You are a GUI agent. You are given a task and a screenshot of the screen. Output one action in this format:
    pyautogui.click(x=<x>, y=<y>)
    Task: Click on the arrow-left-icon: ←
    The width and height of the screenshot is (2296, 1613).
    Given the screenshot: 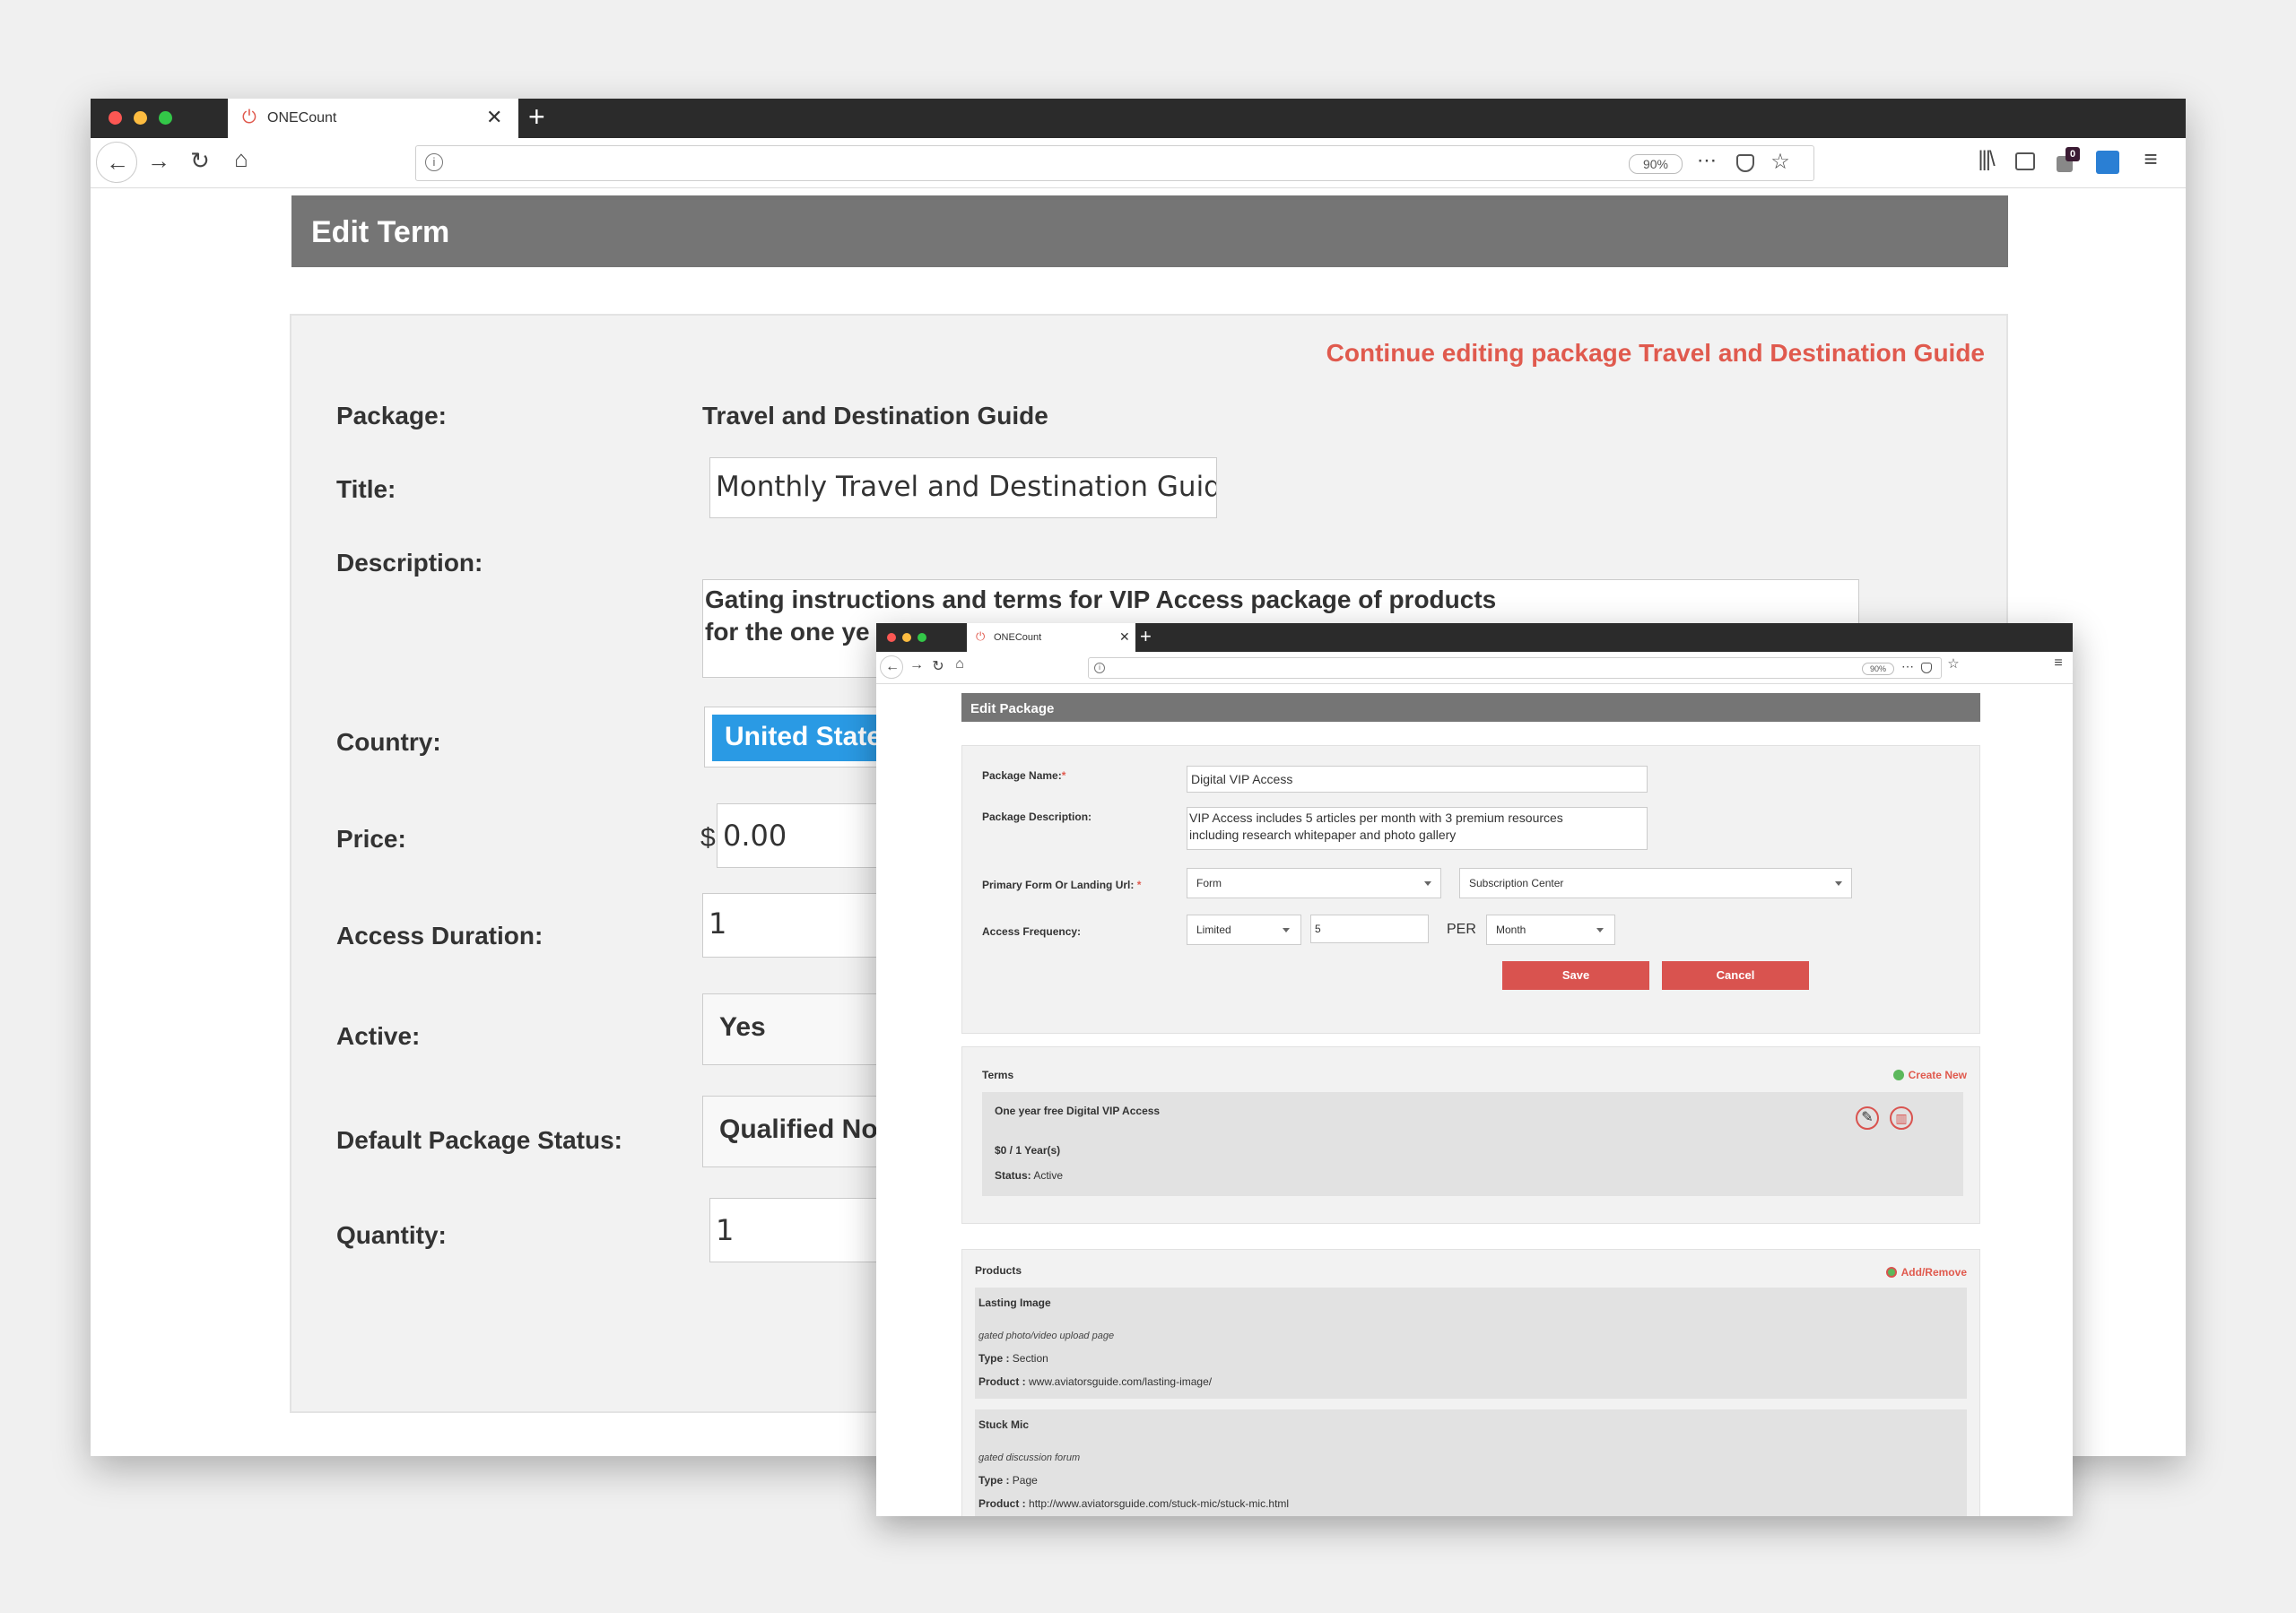 What is the action you would take?
    pyautogui.click(x=117, y=162)
    